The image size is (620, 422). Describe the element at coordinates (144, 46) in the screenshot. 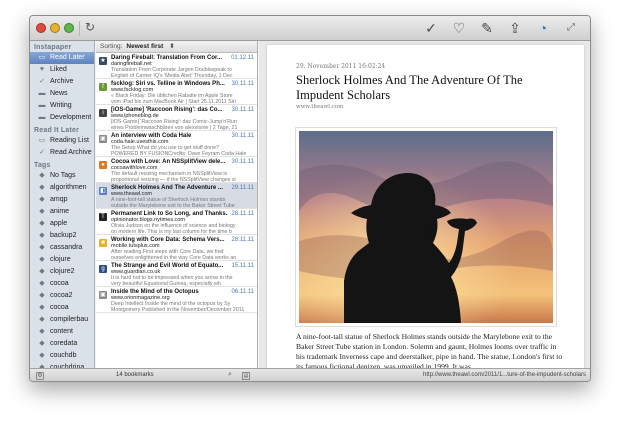

I see `sort-select: Newest first` at that location.